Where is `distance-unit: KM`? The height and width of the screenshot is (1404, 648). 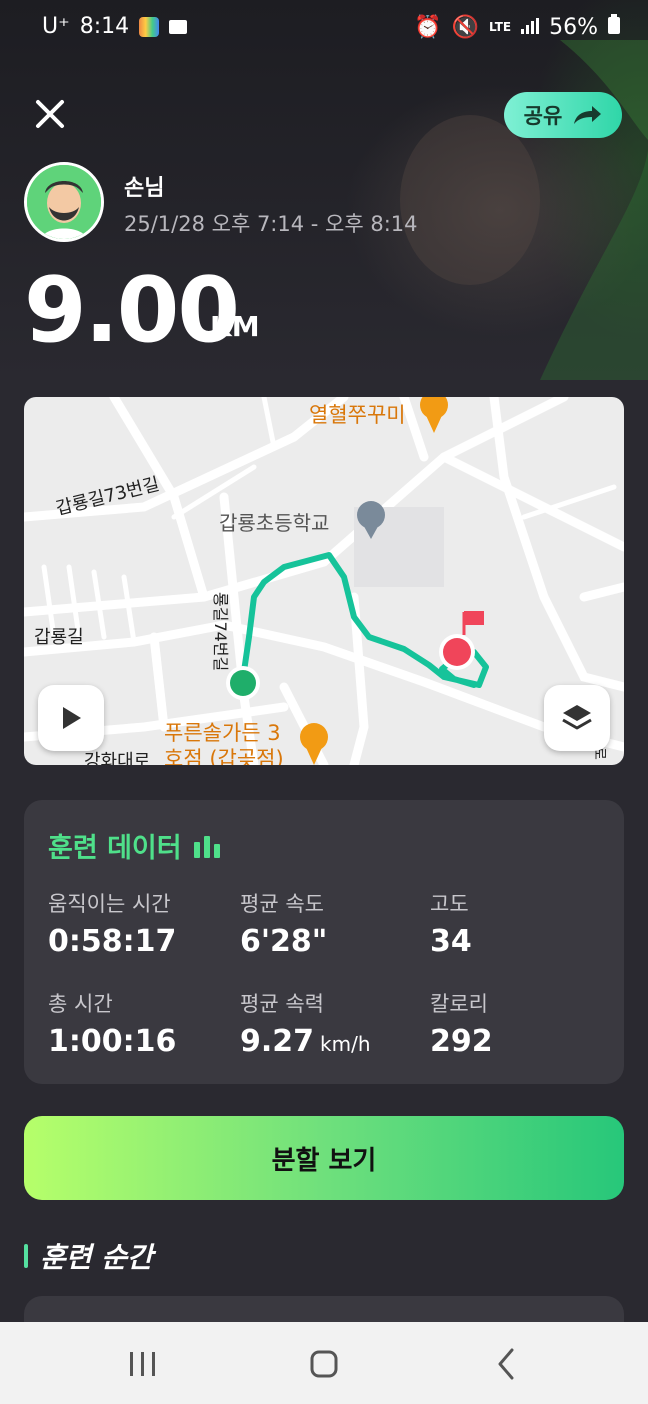
distance-unit: KM is located at coordinates (235, 326).